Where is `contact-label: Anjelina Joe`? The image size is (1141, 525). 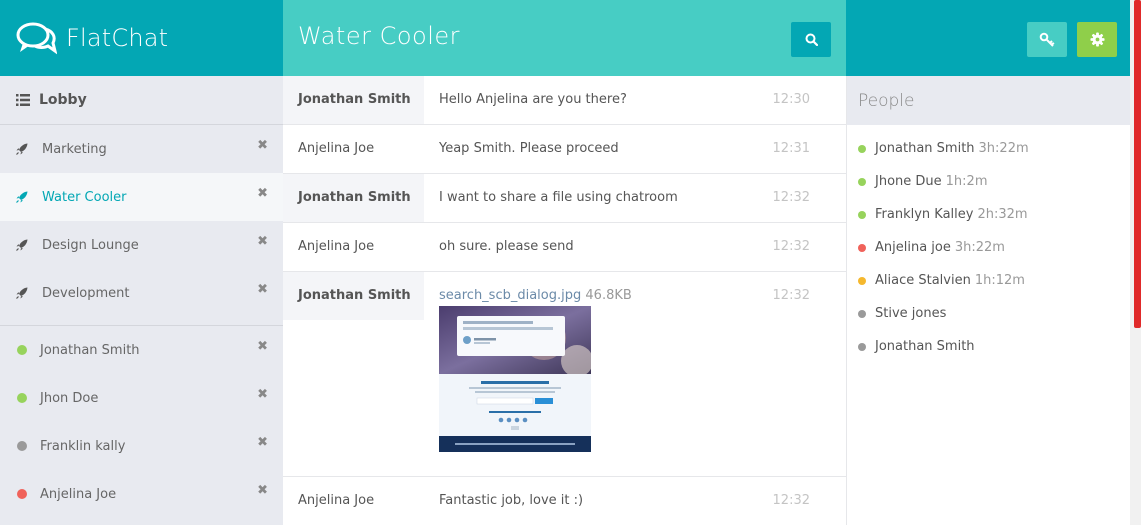
contact-label: Anjelina Joe is located at coordinates (78, 494).